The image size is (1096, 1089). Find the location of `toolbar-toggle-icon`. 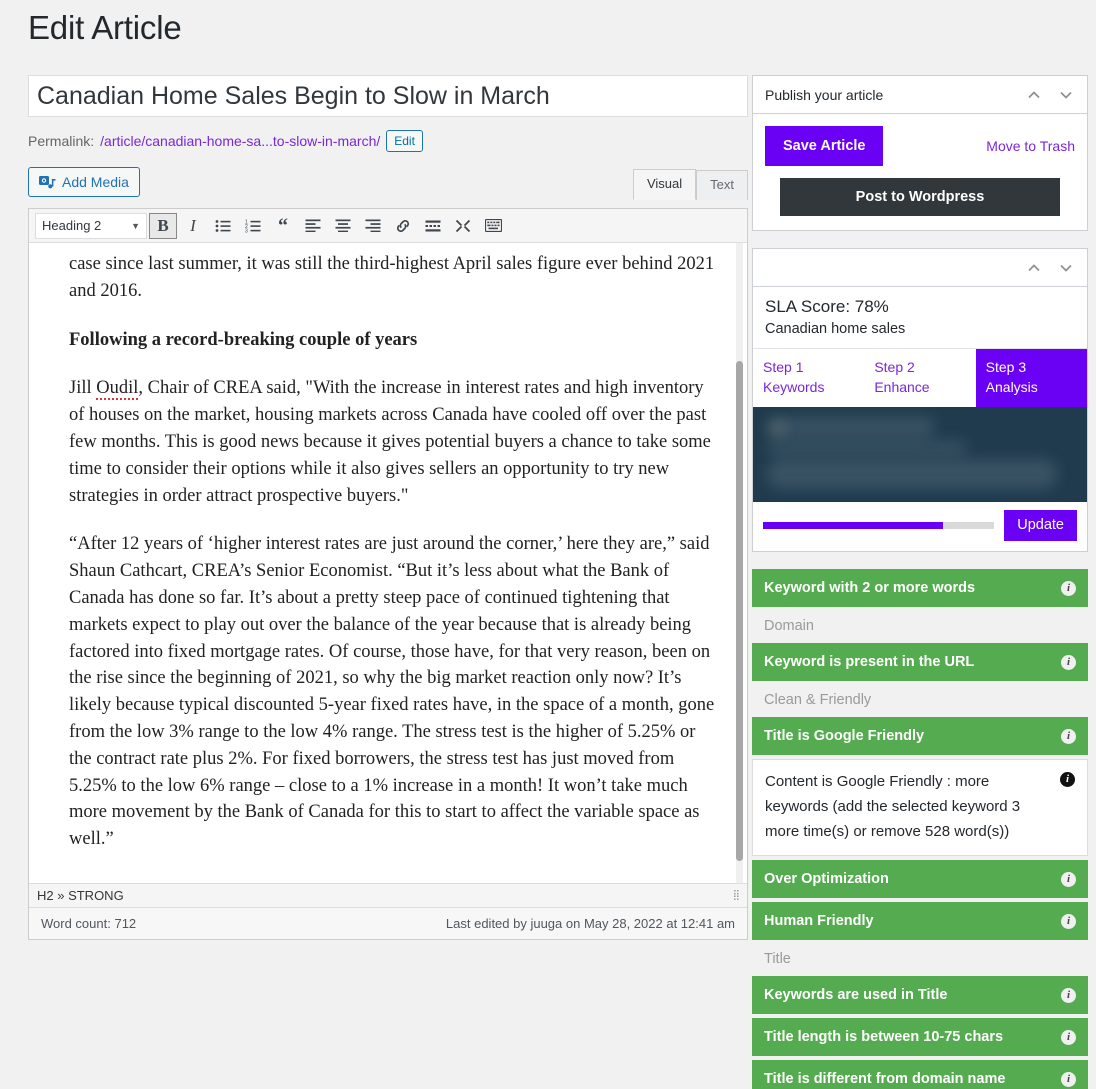

toolbar-toggle-icon is located at coordinates (493, 226).